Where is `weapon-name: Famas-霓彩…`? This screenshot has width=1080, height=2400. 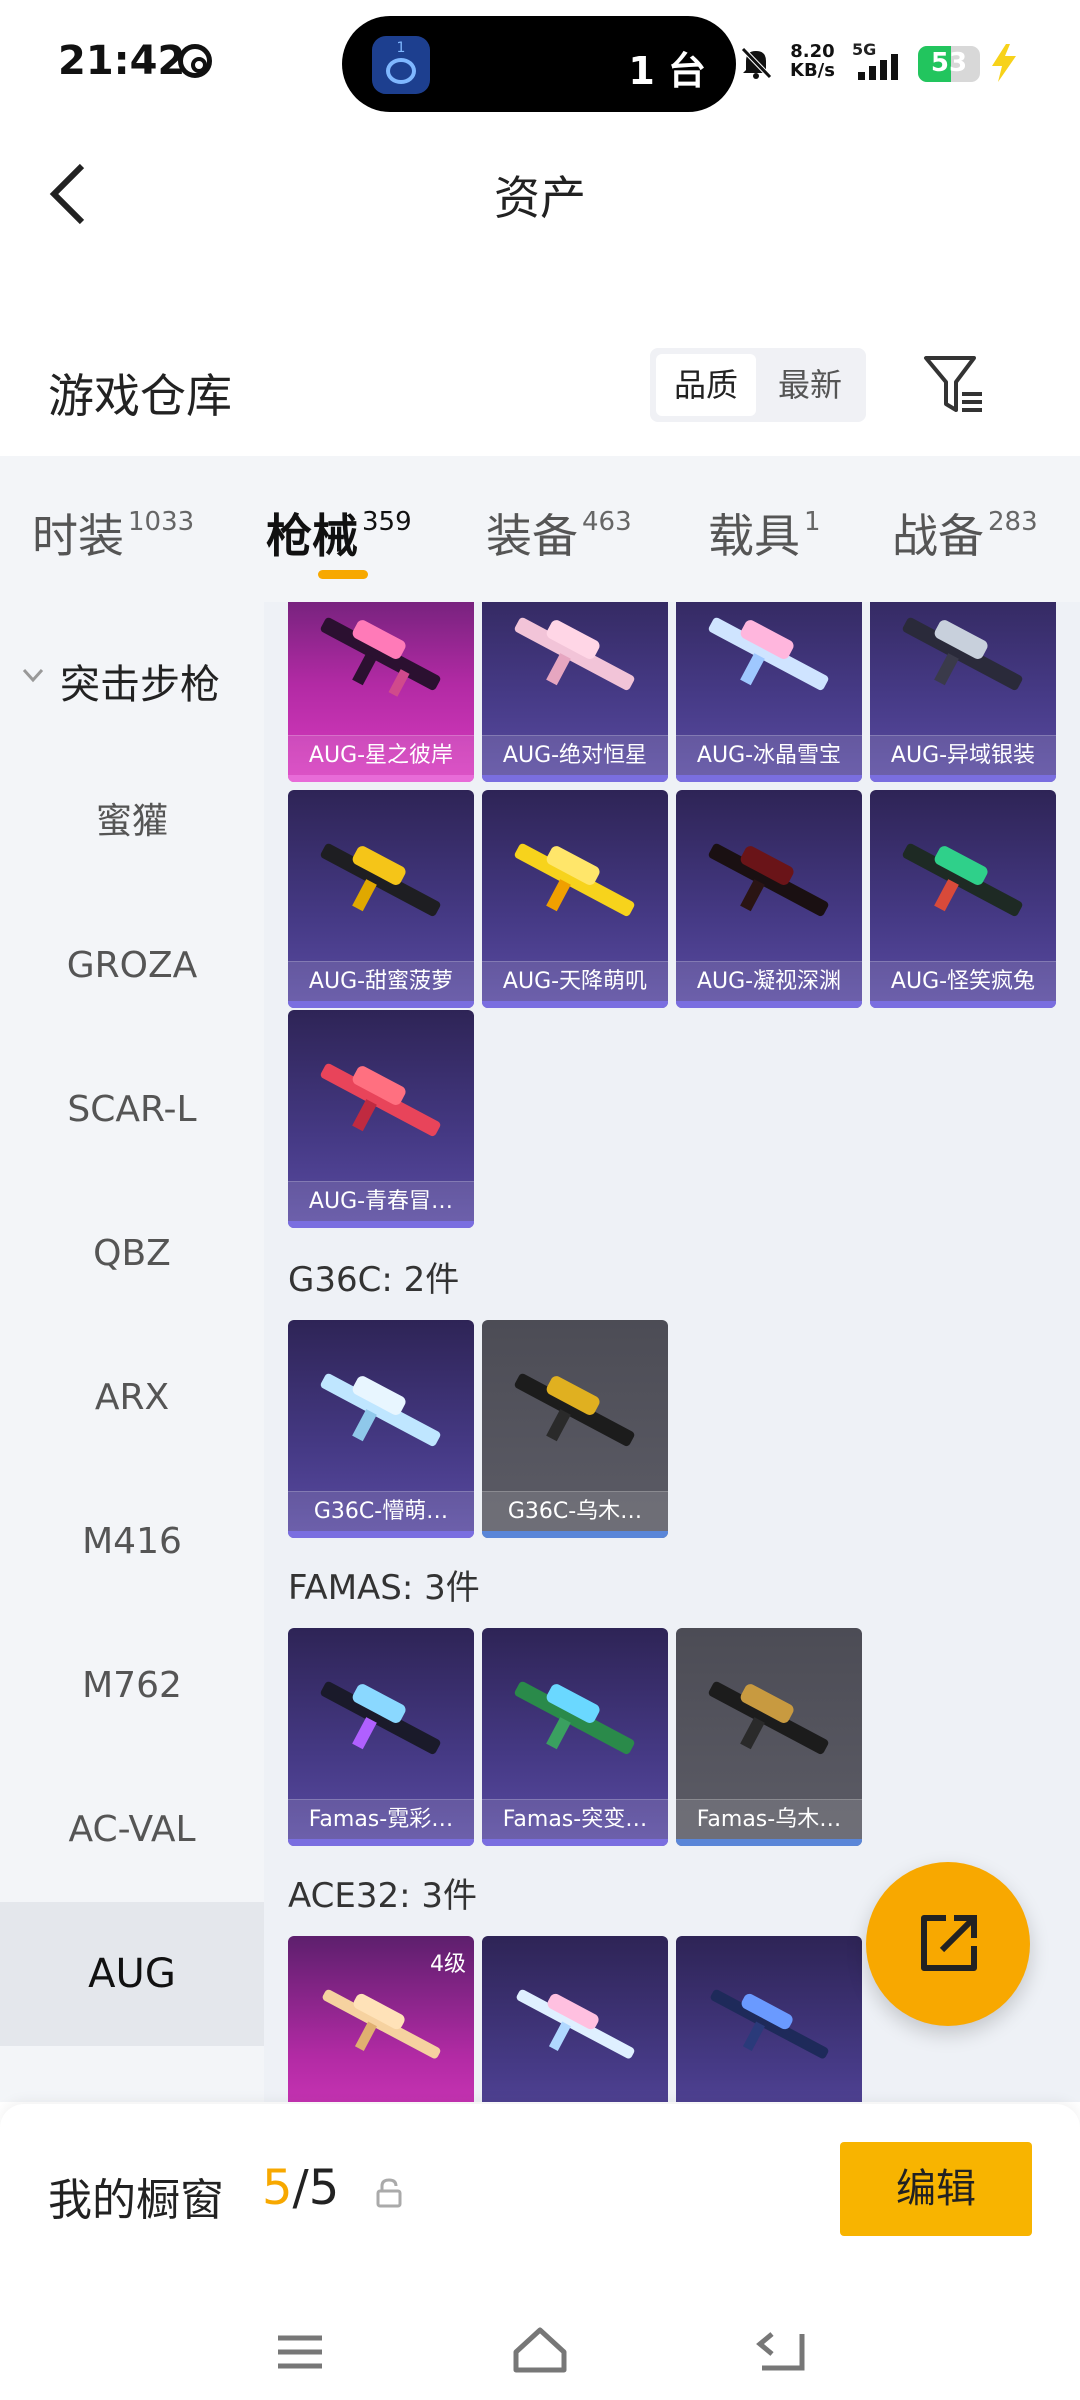 weapon-name: Famas-霓彩… is located at coordinates (381, 1819).